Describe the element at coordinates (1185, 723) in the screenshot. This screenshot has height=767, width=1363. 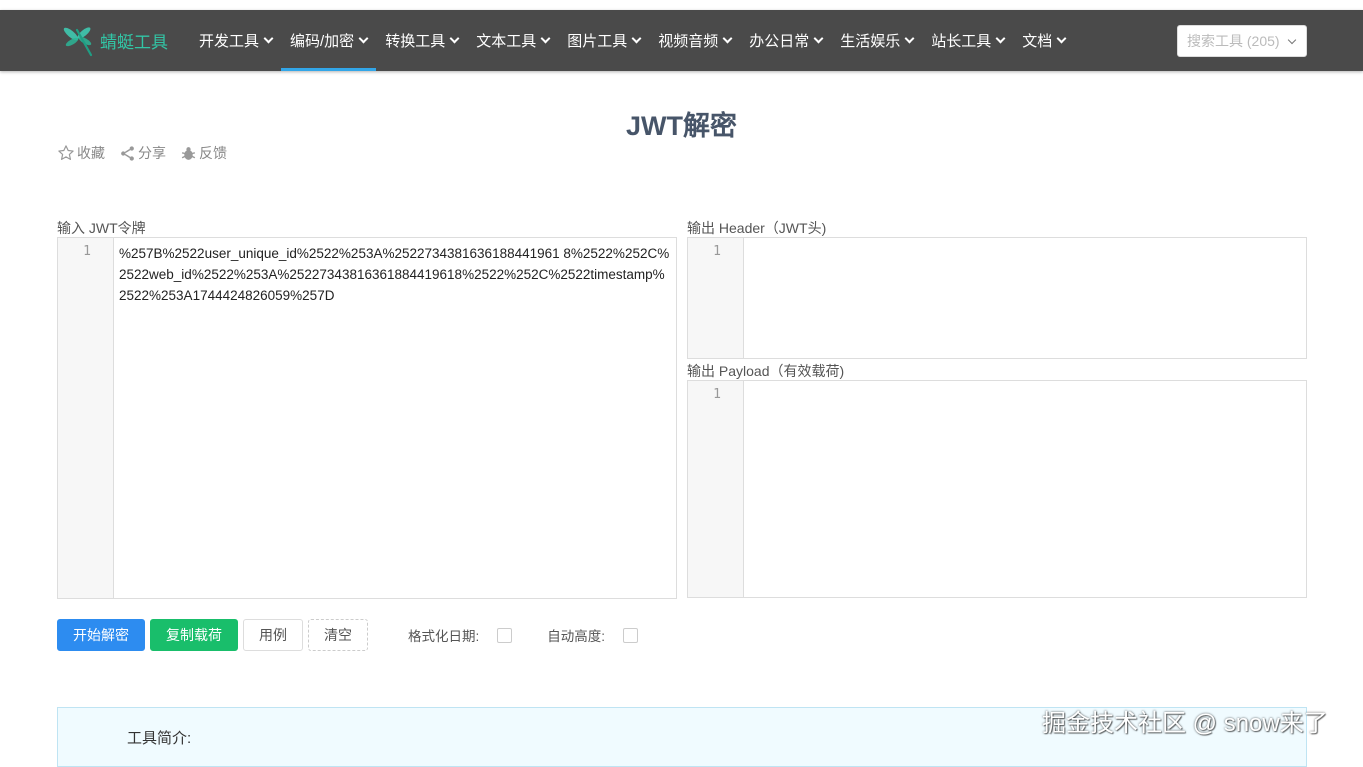
I see `watermark: 掘金技术社区 @ snow来了` at that location.